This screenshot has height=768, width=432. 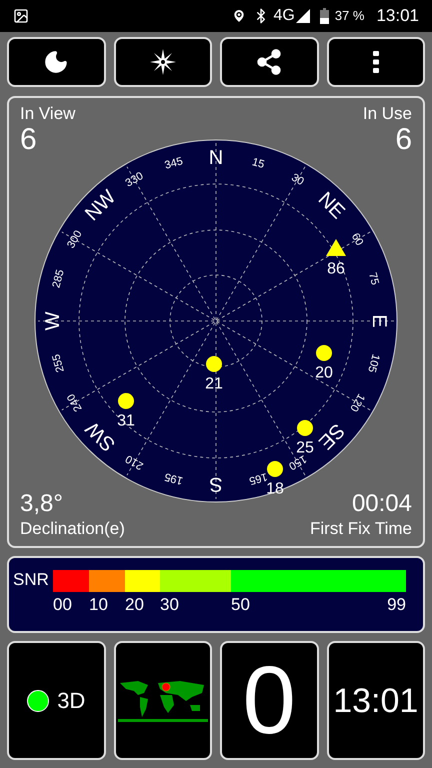 I want to click on more-icon, so click(x=375, y=62).